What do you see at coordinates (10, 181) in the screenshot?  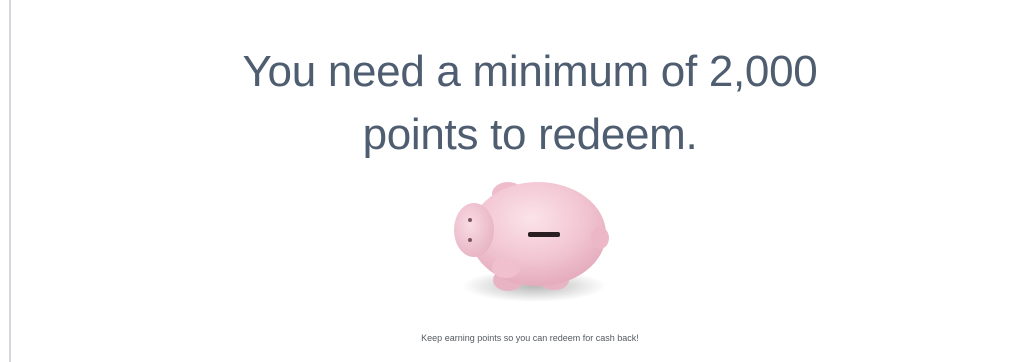 I see `panel-left-divider` at bounding box center [10, 181].